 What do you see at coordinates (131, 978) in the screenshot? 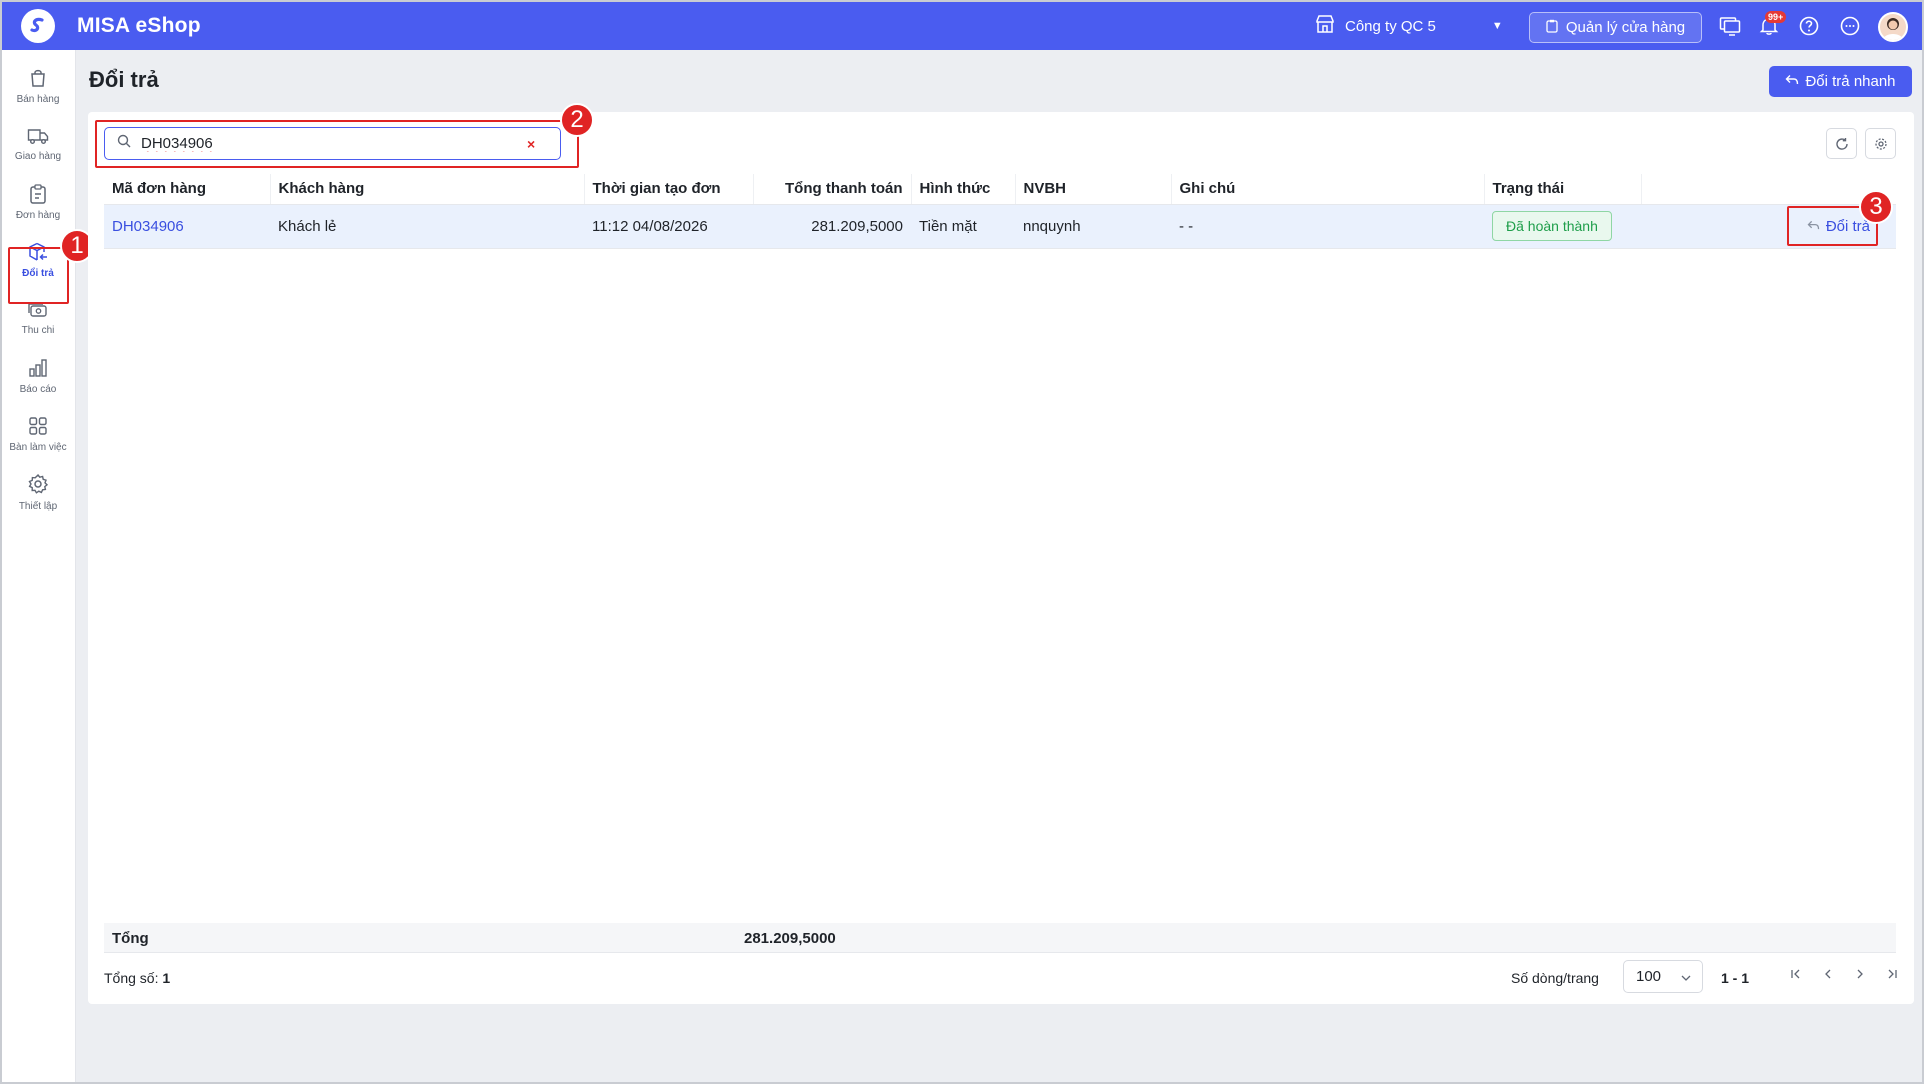
I see `record-count-label: Tổng số:` at bounding box center [131, 978].